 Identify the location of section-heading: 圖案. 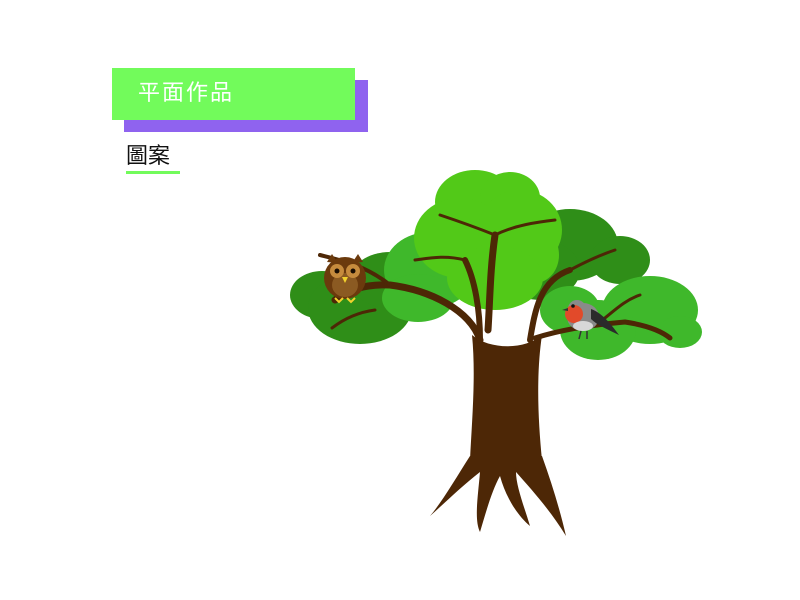
(154, 159).